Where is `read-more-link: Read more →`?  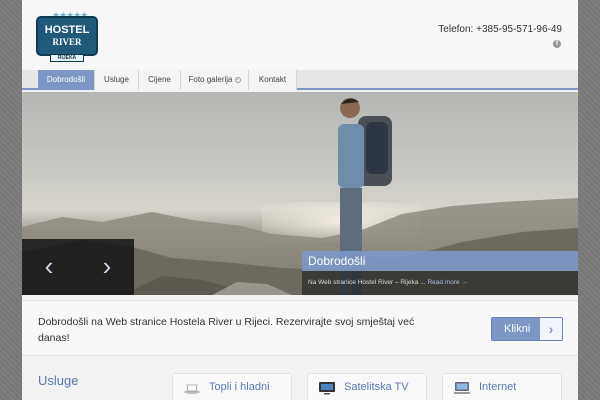 read-more-link: Read more → is located at coordinates (447, 282).